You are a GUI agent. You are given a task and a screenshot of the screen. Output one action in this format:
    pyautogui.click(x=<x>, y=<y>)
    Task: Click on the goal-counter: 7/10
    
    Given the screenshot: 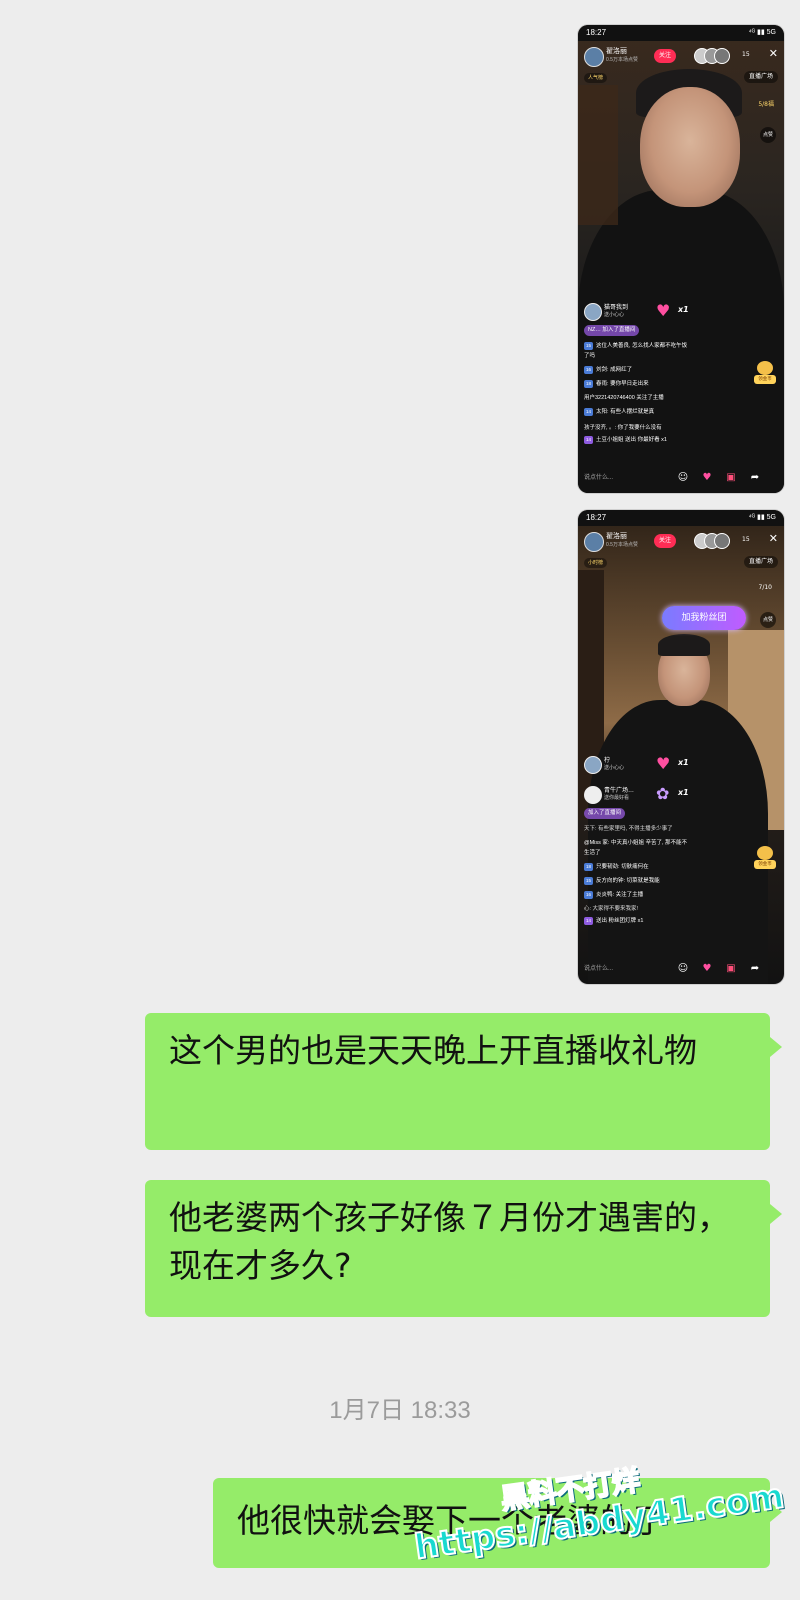 What is the action you would take?
    pyautogui.click(x=765, y=587)
    